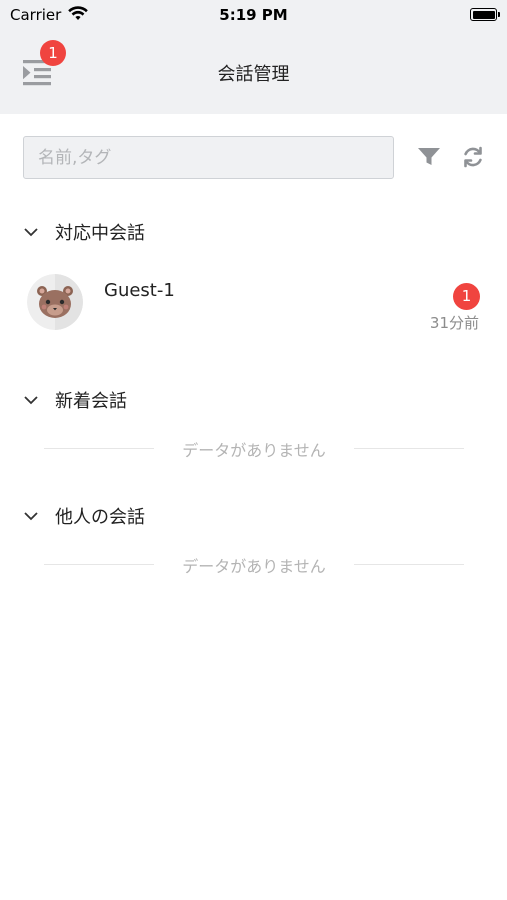 Image resolution: width=507 pixels, height=900 pixels. What do you see at coordinates (429, 157) in the screenshot?
I see `filter-icon` at bounding box center [429, 157].